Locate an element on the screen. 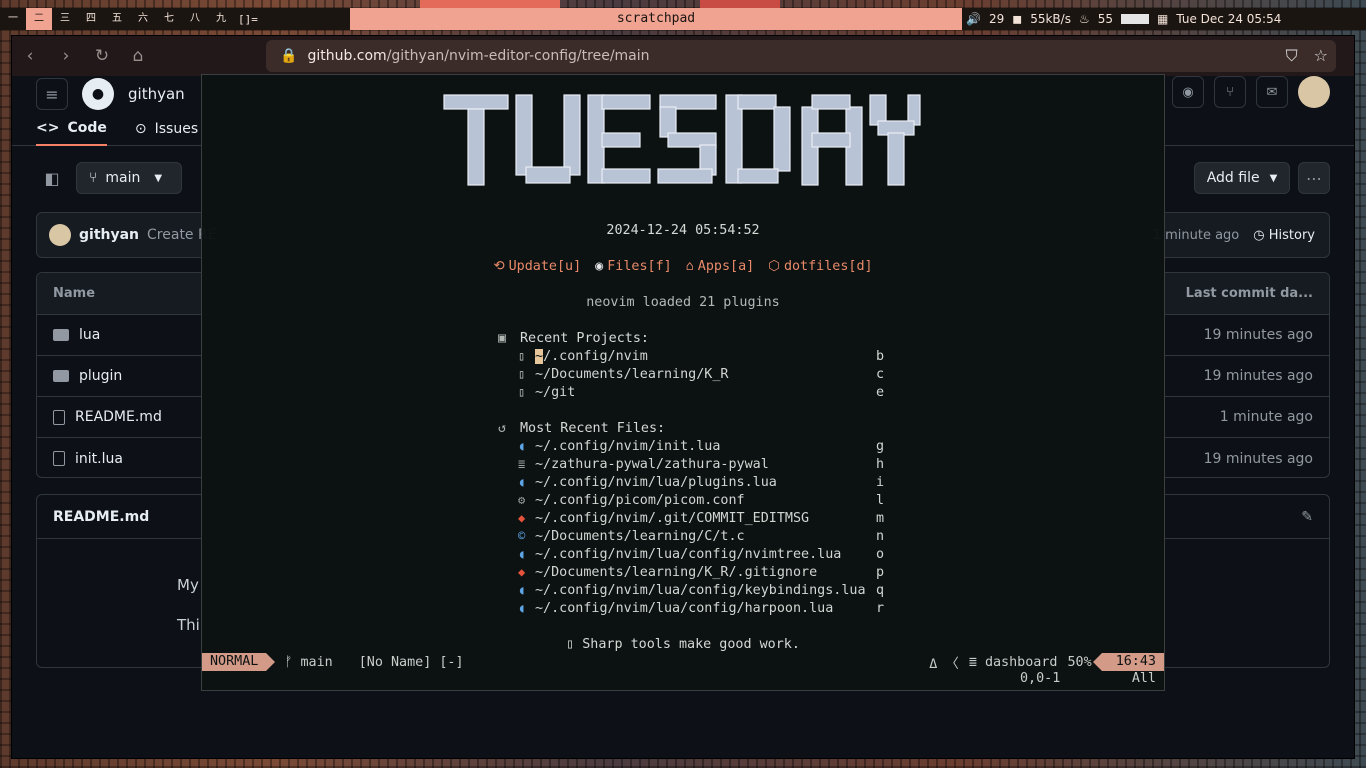  reload-icon: ↻ is located at coordinates (102, 56).